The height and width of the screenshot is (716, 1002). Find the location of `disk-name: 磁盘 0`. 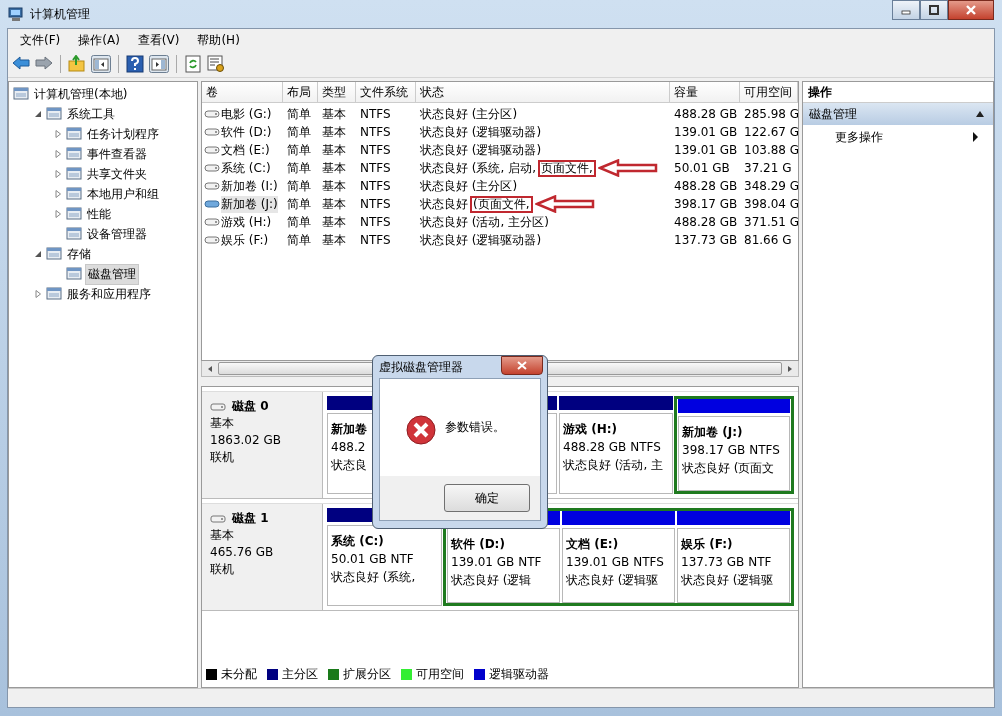

disk-name: 磁盘 0 is located at coordinates (250, 406).